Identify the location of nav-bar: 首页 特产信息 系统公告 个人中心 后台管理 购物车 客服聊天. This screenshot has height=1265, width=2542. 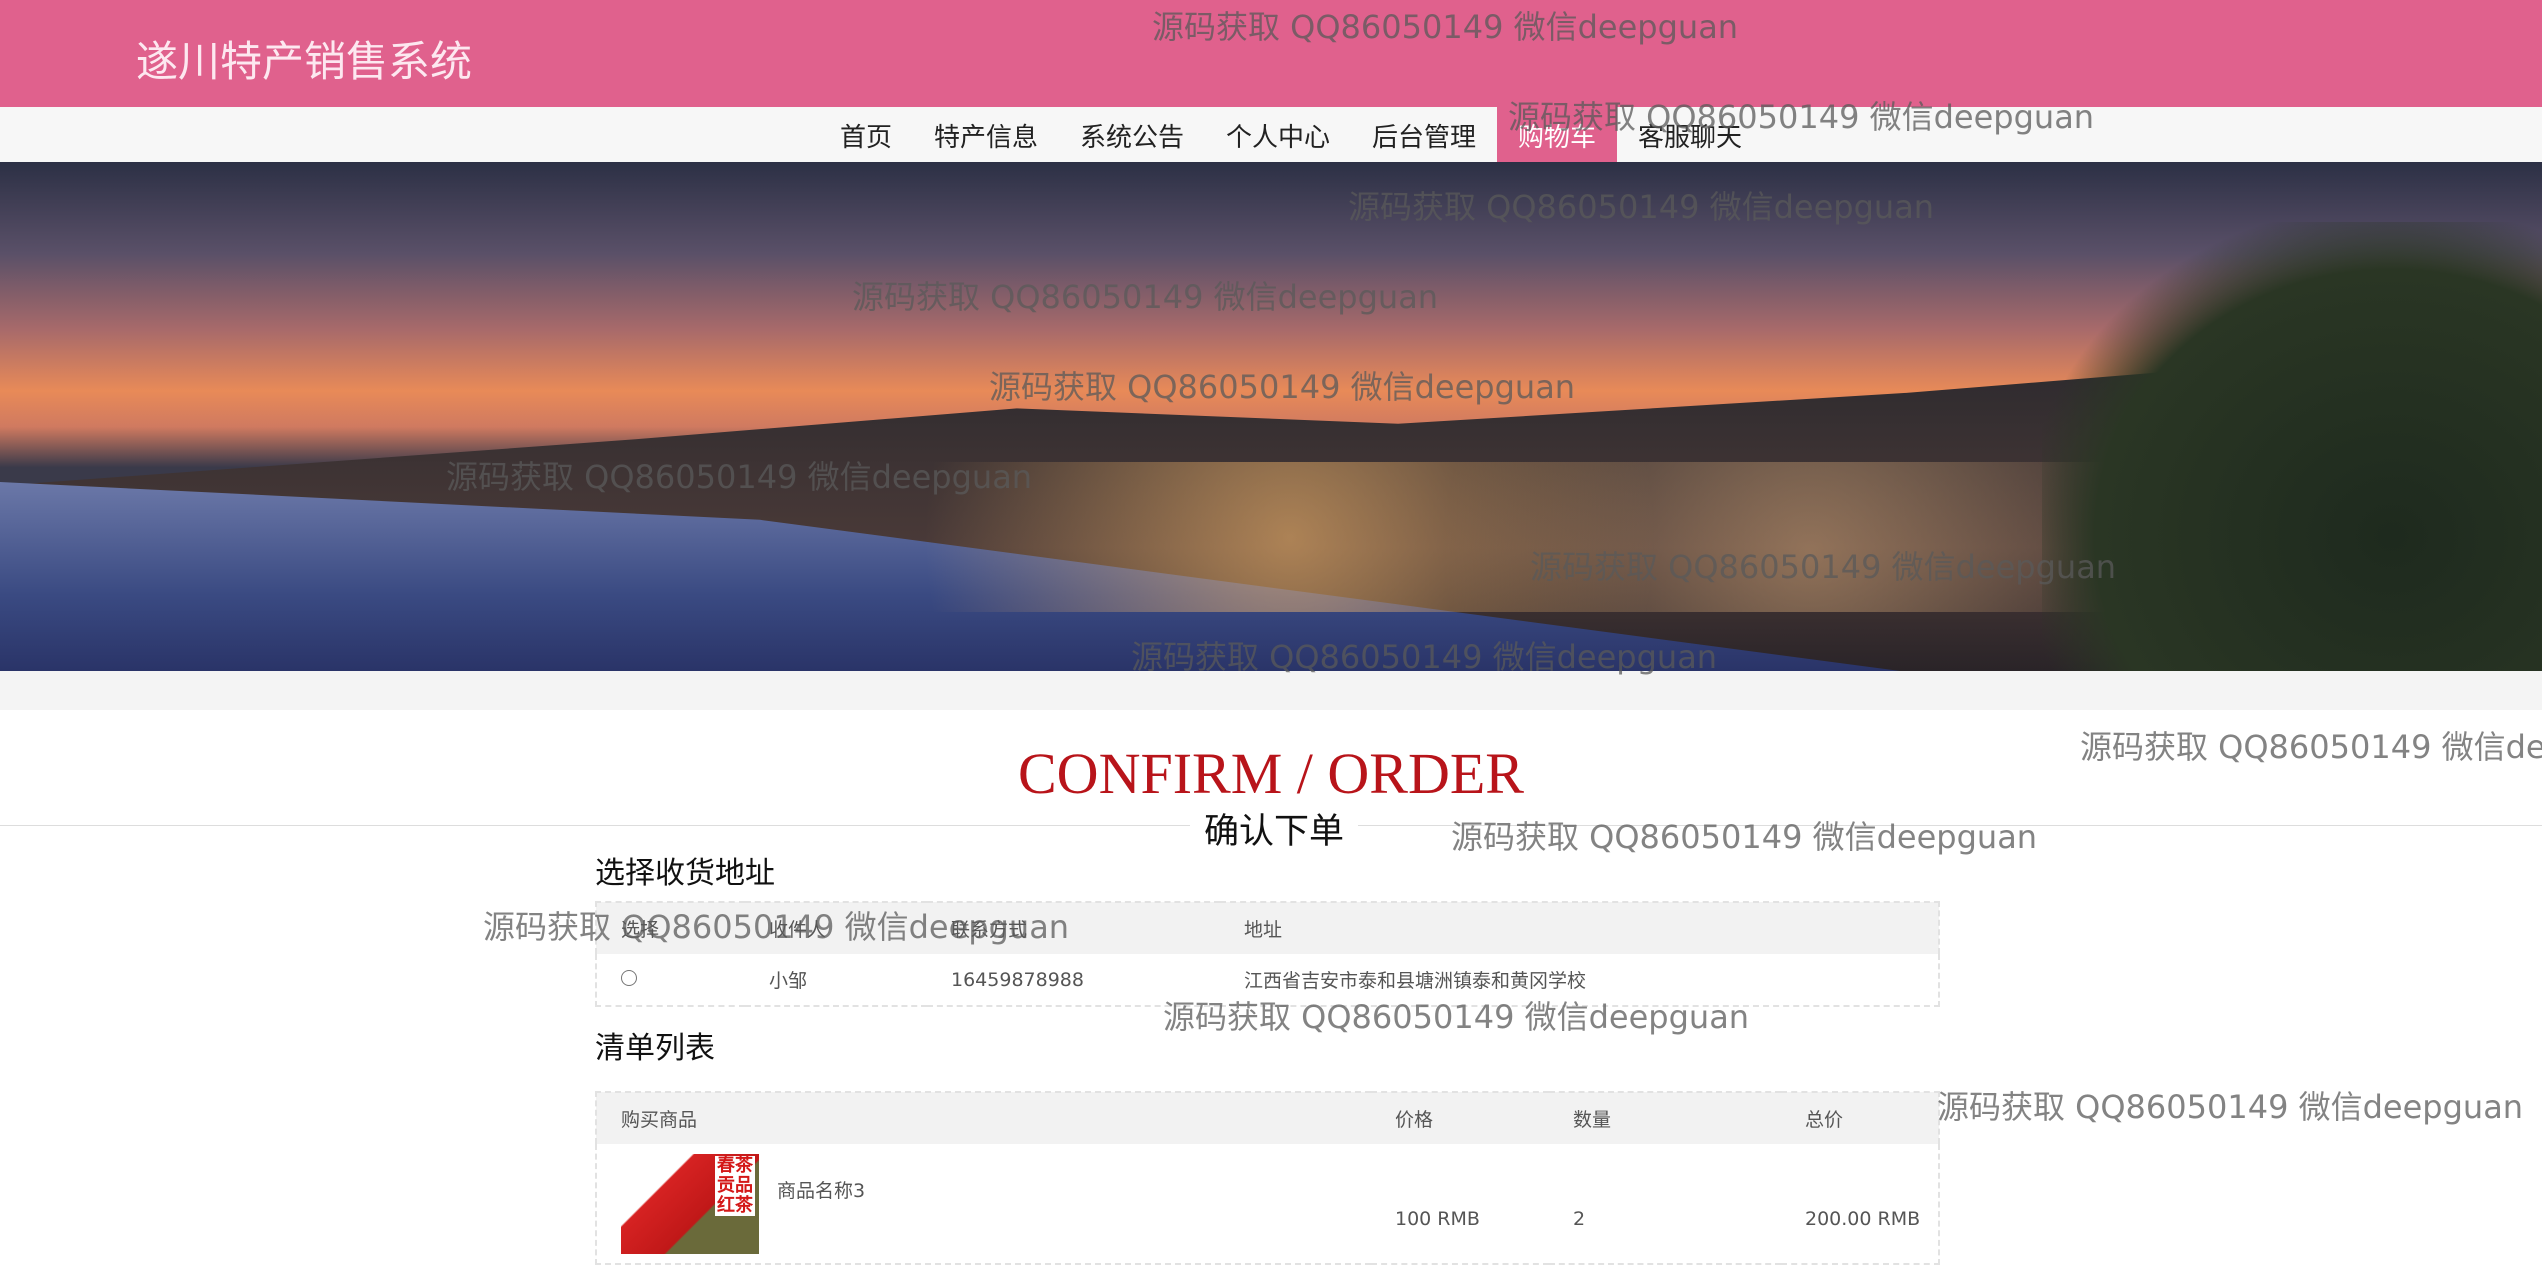
(1271, 134).